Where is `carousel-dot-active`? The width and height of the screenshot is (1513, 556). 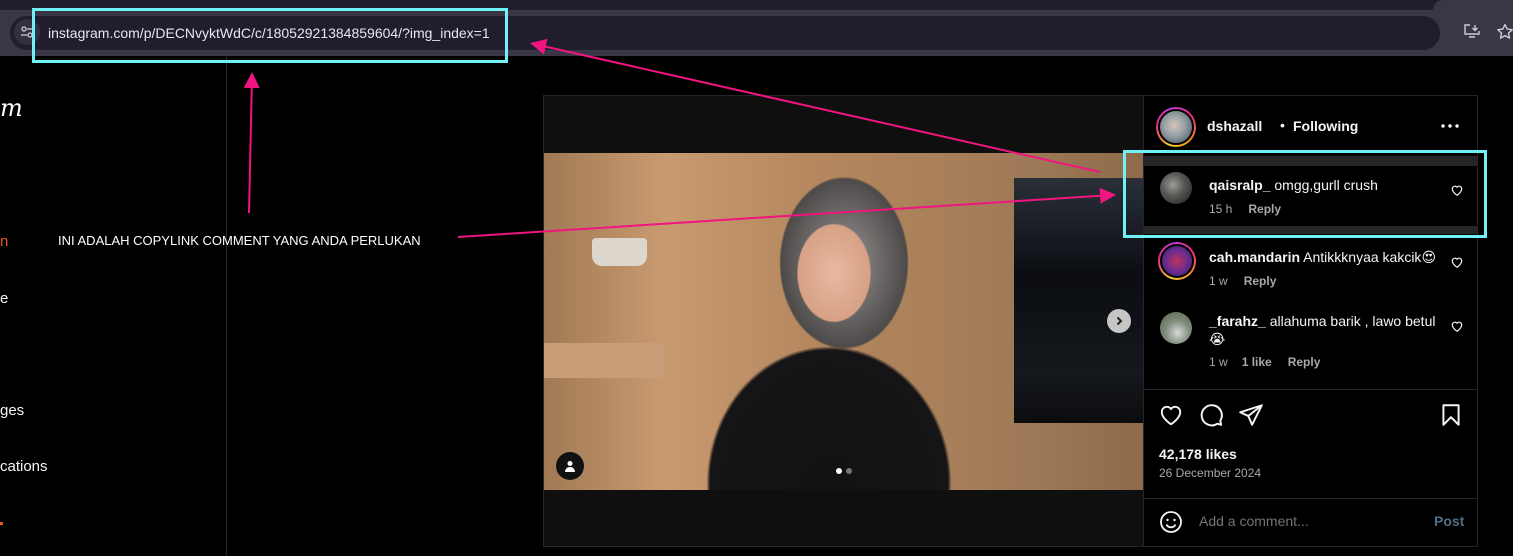
carousel-dot-active is located at coordinates (839, 471).